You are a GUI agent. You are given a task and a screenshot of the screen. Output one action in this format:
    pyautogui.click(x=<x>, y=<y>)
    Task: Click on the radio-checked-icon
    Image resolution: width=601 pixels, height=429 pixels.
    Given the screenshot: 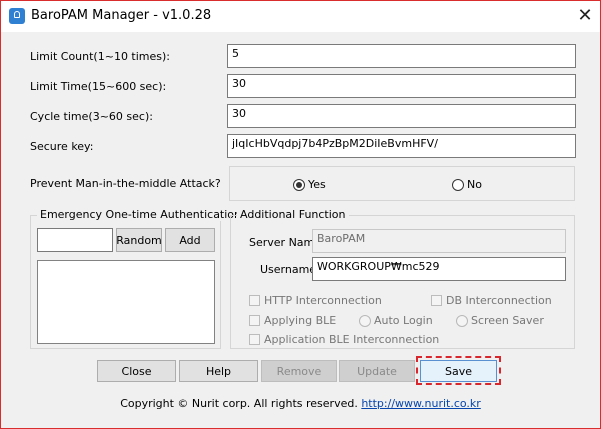 What is the action you would take?
    pyautogui.click(x=299, y=184)
    